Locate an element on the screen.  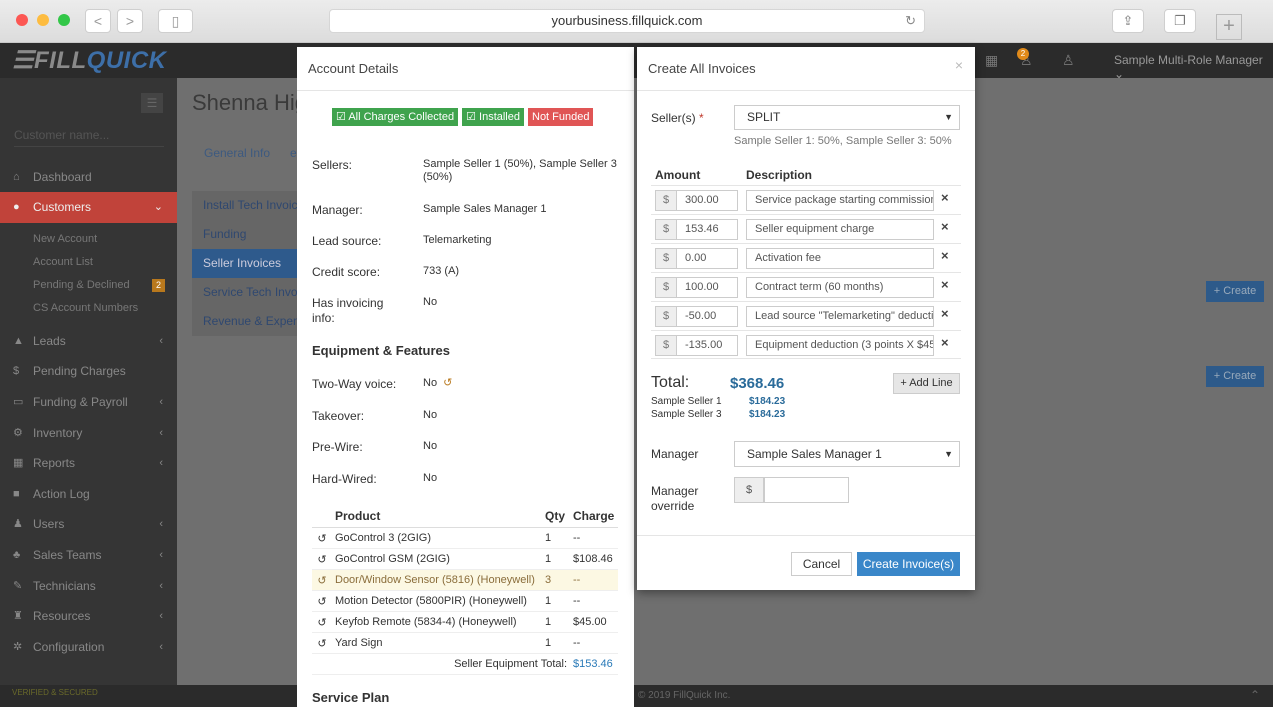
subnav-install-tech-invoices: Install Tech Invoices is located at coordinates (247, 205).